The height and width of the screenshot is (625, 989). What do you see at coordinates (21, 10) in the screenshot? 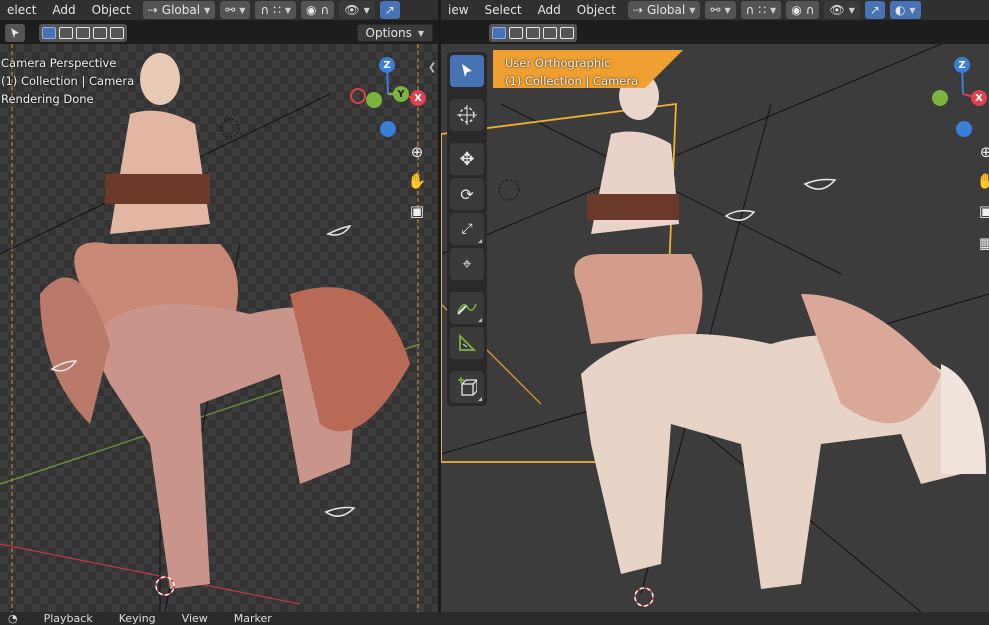
I see `menu-select: elect` at bounding box center [21, 10].